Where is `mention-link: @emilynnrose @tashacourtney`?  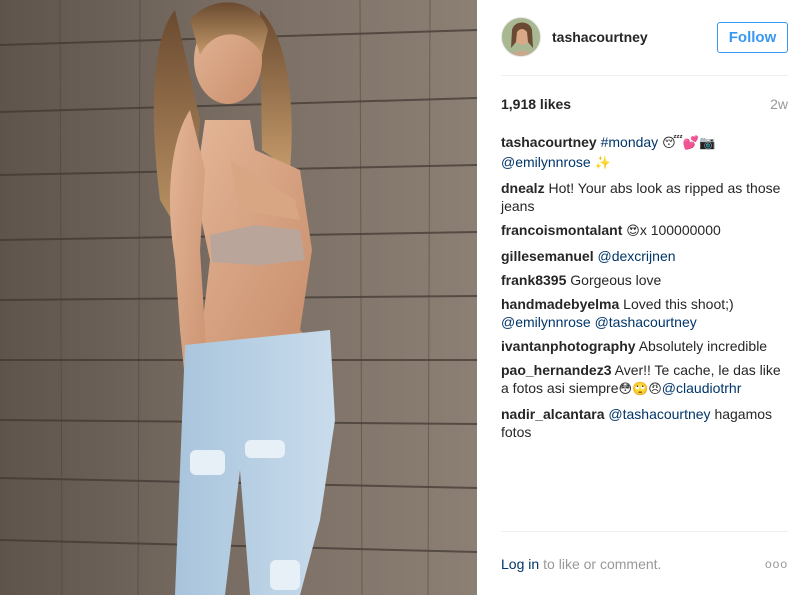
mention-link: @emilynnrose @tashacourtney is located at coordinates (599, 322).